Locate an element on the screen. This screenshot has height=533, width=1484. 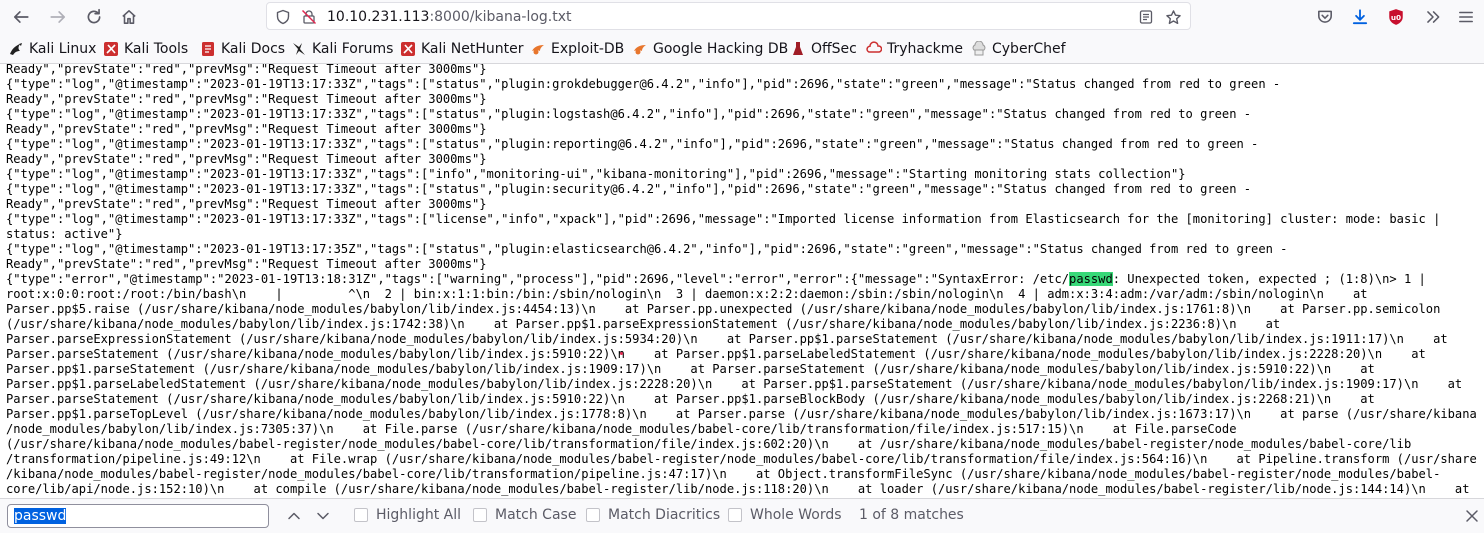
bookmark-kali-docs: Kali Docs is located at coordinates (242, 49).